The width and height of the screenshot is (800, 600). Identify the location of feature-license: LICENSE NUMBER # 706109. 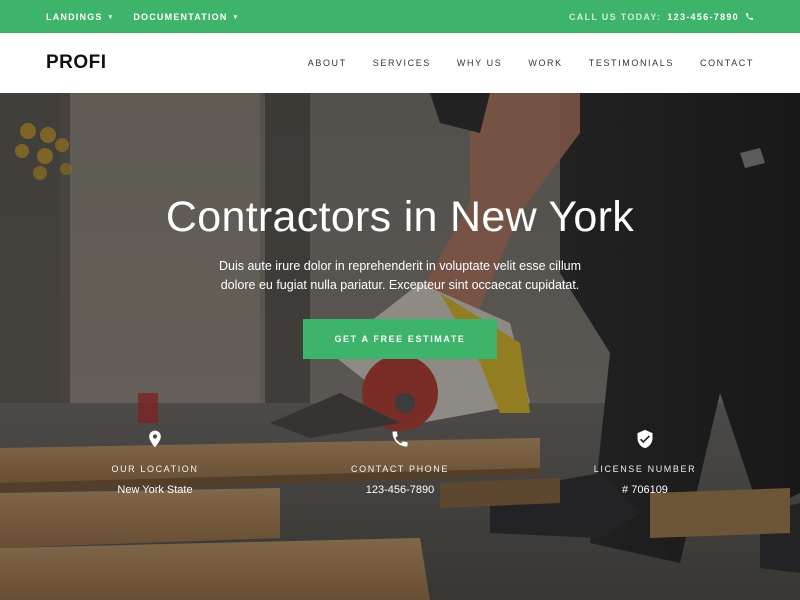
(645, 462).